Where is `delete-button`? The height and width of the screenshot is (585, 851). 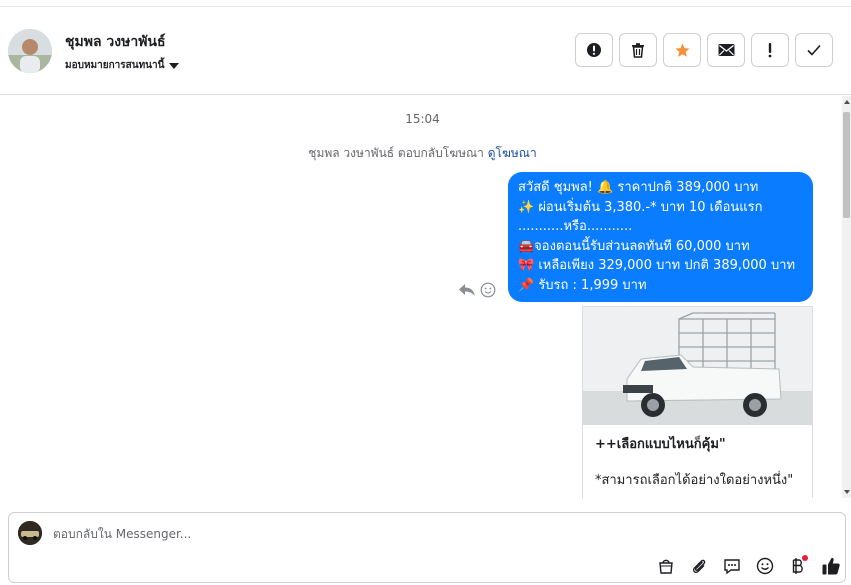 delete-button is located at coordinates (638, 50).